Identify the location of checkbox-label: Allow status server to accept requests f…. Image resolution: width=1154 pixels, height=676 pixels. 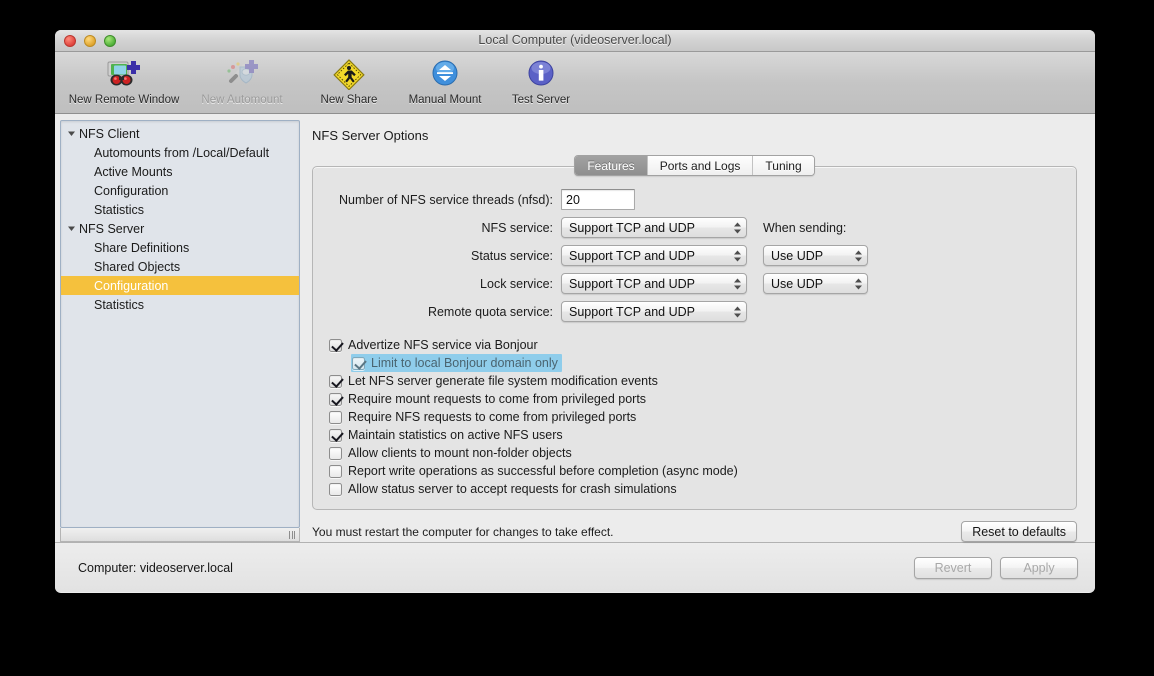
(512, 489).